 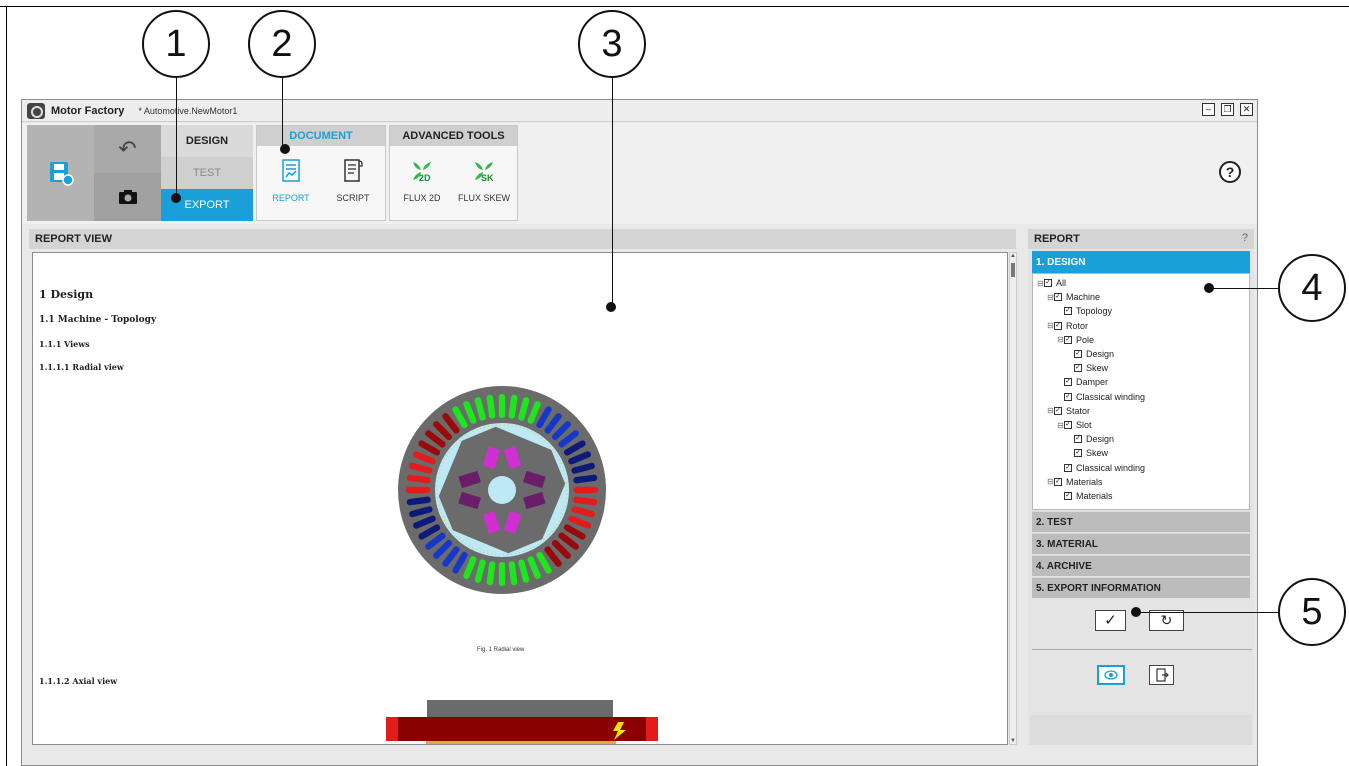 What do you see at coordinates (612, 44) in the screenshot?
I see `callout-3: 3` at bounding box center [612, 44].